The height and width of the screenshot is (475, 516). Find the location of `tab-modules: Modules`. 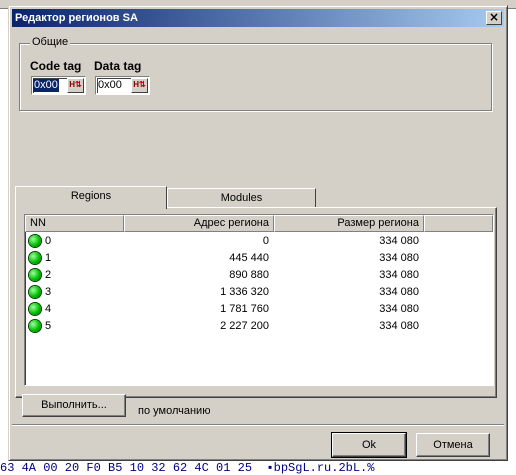

tab-modules: Modules is located at coordinates (241, 198).